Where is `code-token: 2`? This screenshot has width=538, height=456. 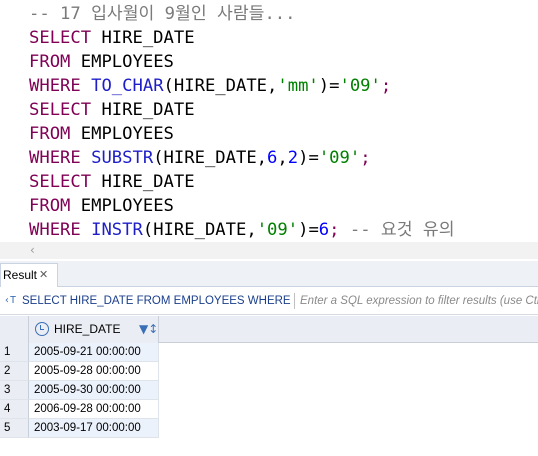
code-token: 2 is located at coordinates (293, 158).